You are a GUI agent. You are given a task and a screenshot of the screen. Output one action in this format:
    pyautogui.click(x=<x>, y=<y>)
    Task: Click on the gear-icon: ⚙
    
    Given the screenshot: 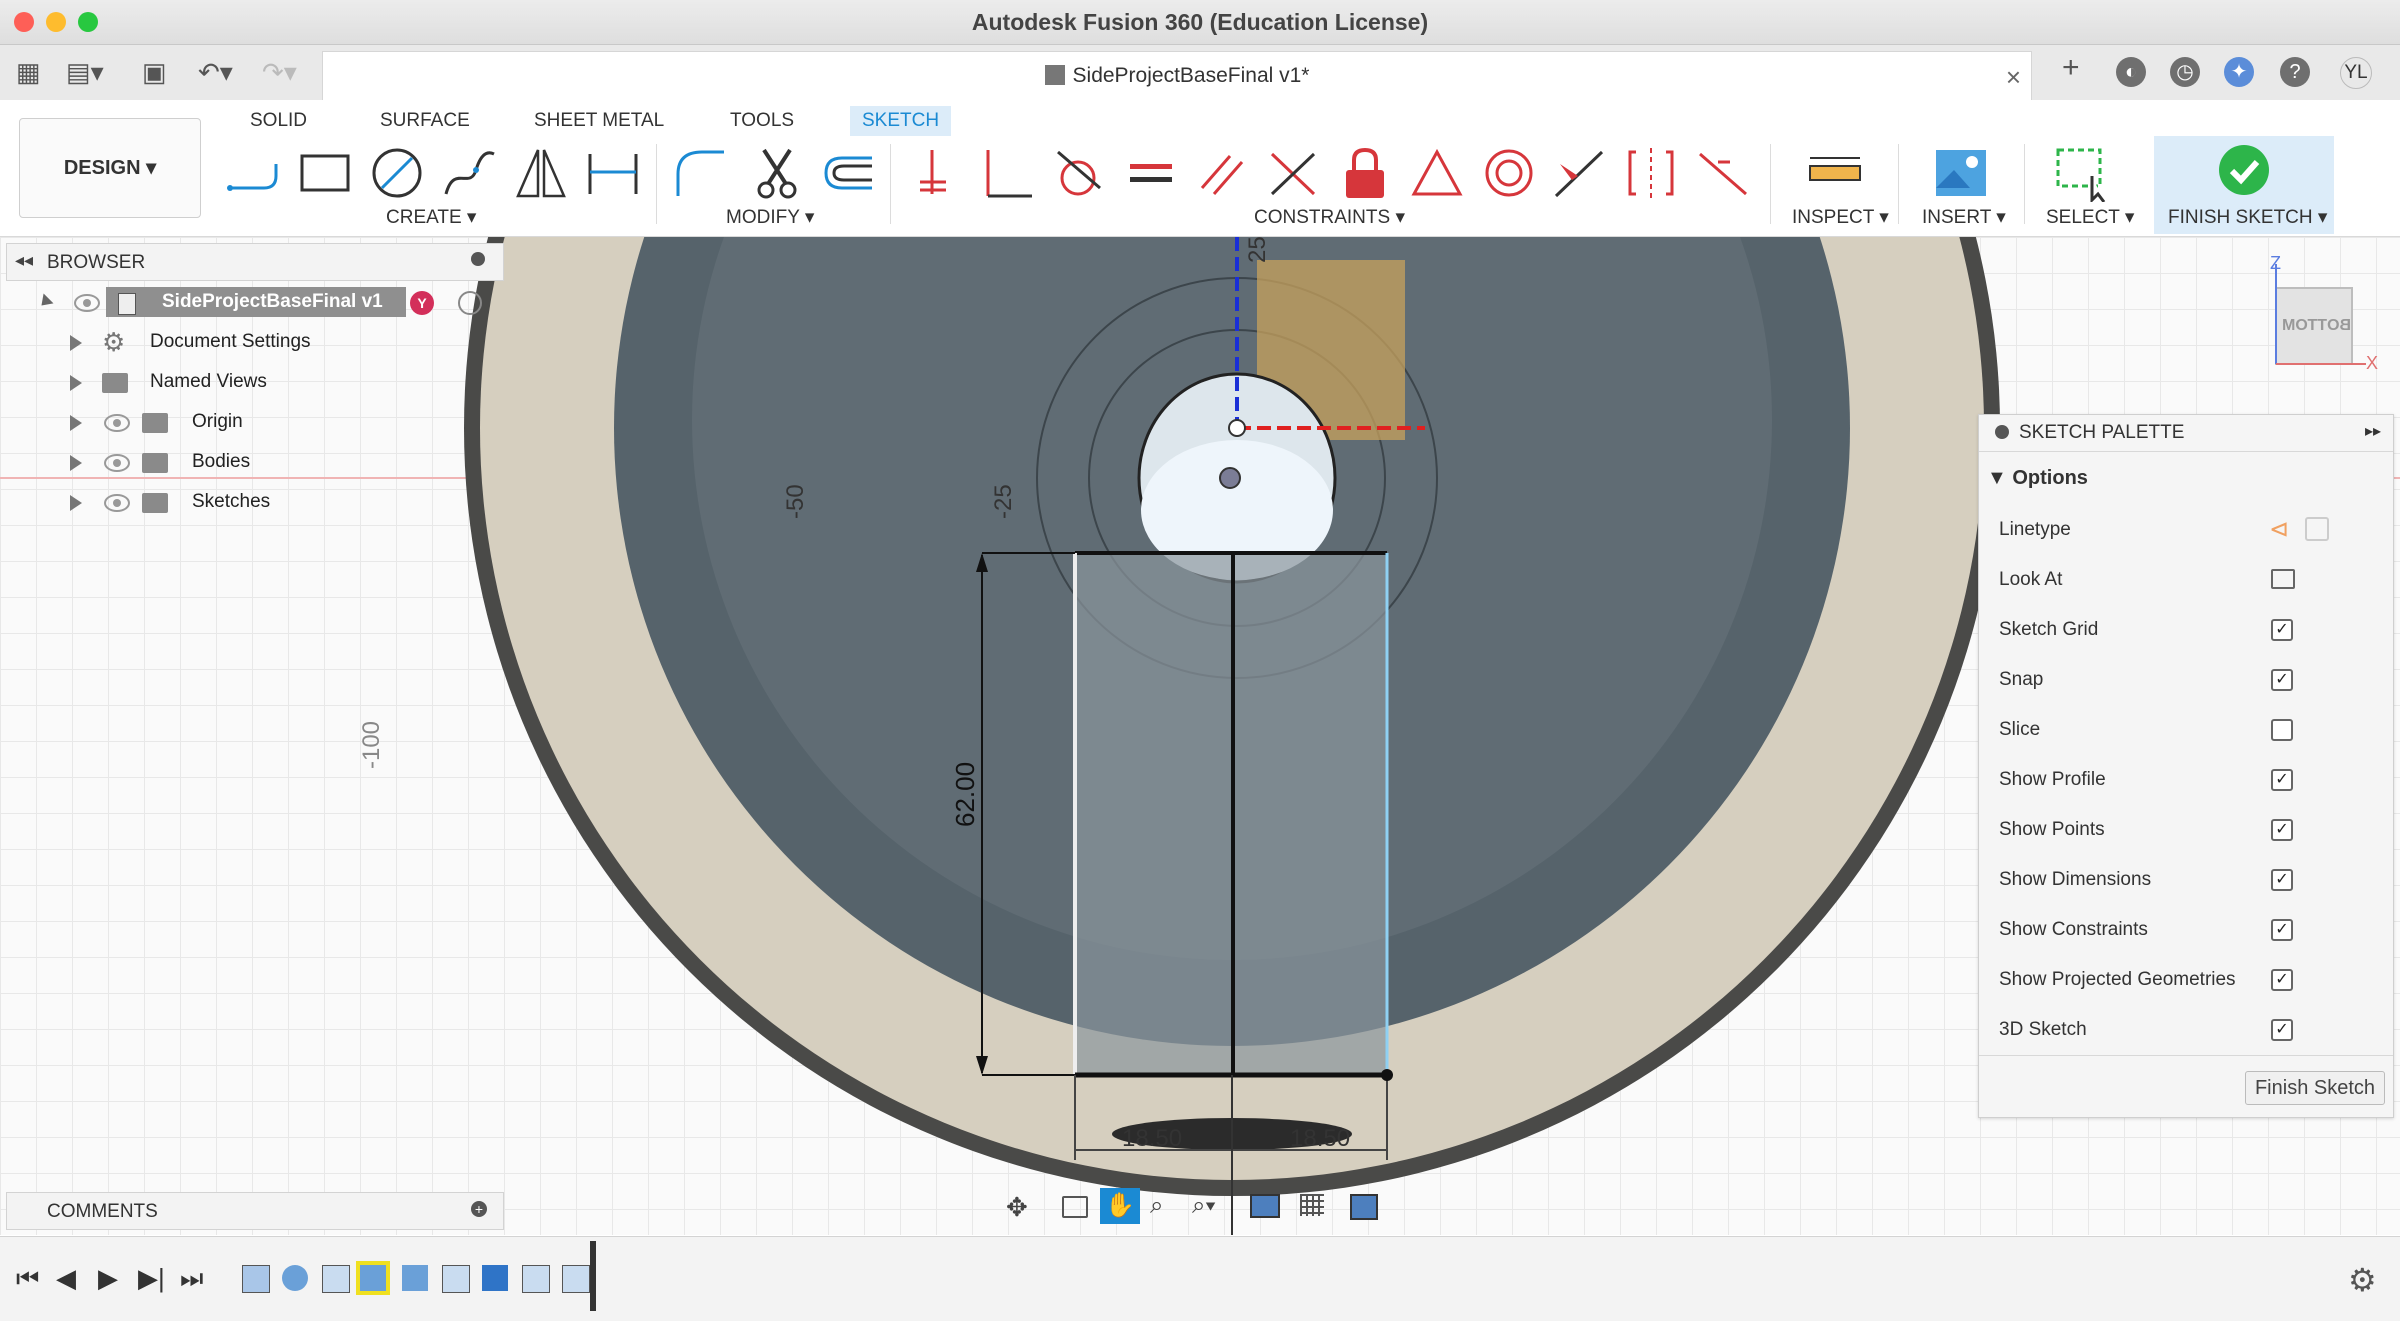 What is the action you would take?
    pyautogui.click(x=2362, y=1280)
    